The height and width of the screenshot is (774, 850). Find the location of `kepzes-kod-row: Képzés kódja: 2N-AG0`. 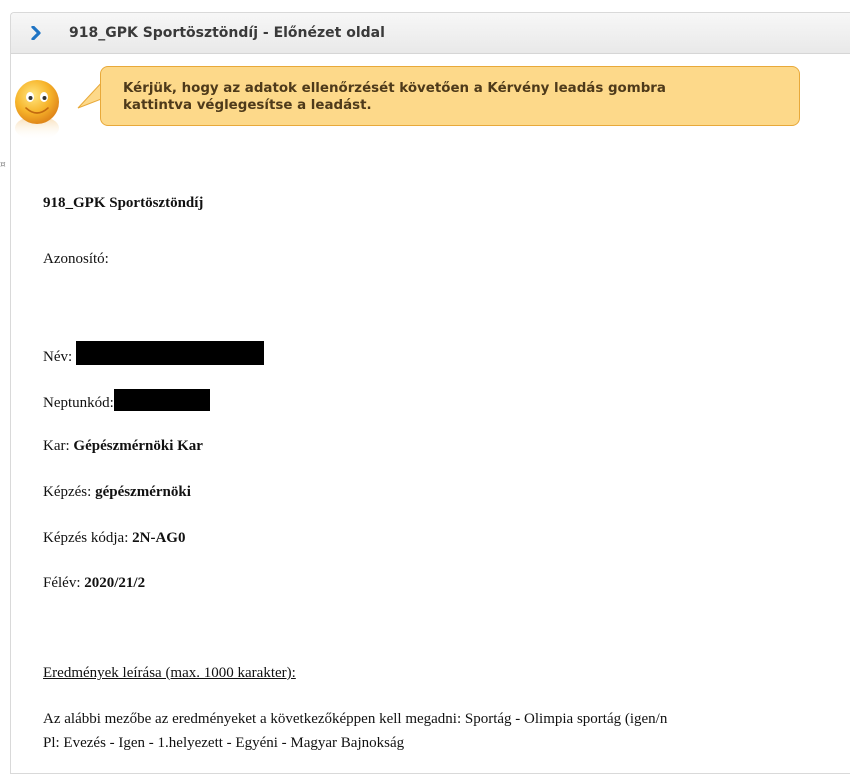

kepzes-kod-row: Képzés kódja: 2N-AG0 is located at coordinates (114, 538).